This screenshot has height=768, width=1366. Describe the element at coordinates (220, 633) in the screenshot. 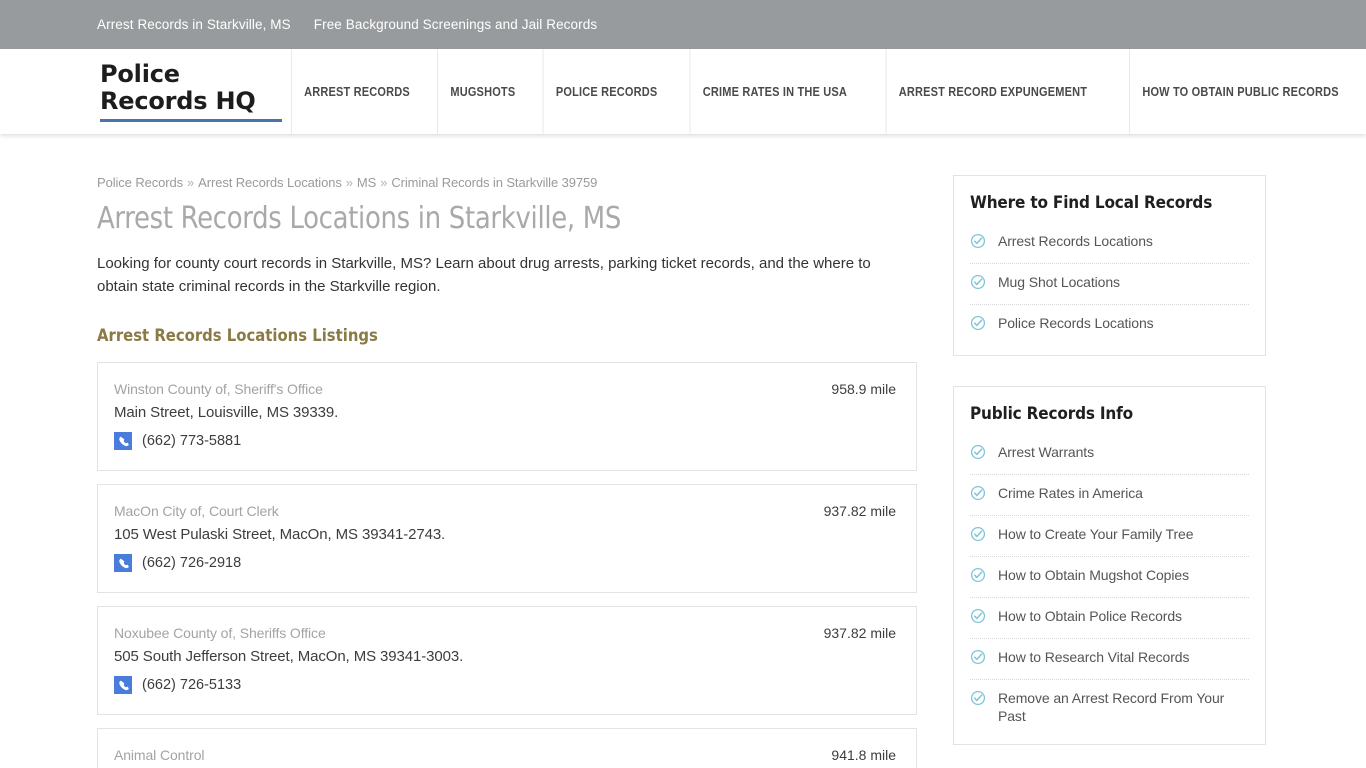

I see `listing-name: Noxubee County of, Sheriffs Office` at that location.